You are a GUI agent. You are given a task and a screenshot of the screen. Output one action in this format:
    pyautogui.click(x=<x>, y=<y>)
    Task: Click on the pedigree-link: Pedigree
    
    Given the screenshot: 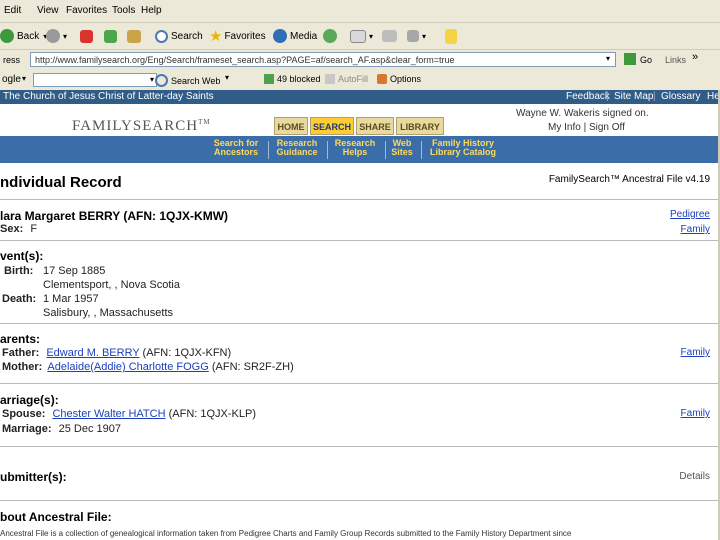 What is the action you would take?
    pyautogui.click(x=690, y=214)
    